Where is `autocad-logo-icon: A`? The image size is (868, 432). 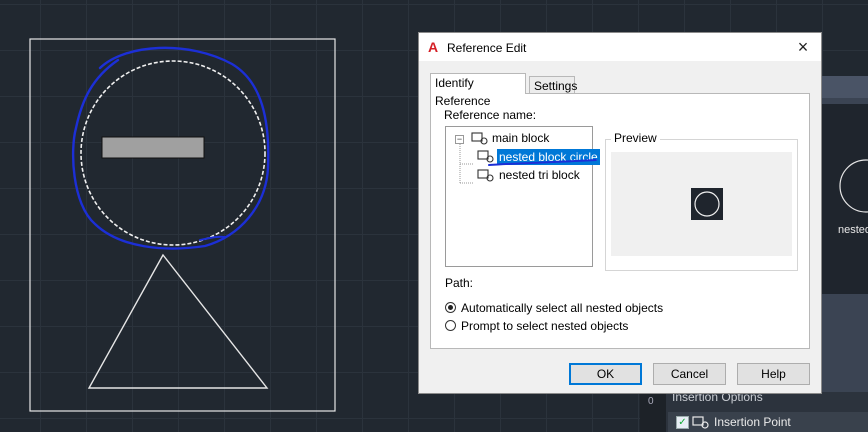 autocad-logo-icon: A is located at coordinates (433, 47).